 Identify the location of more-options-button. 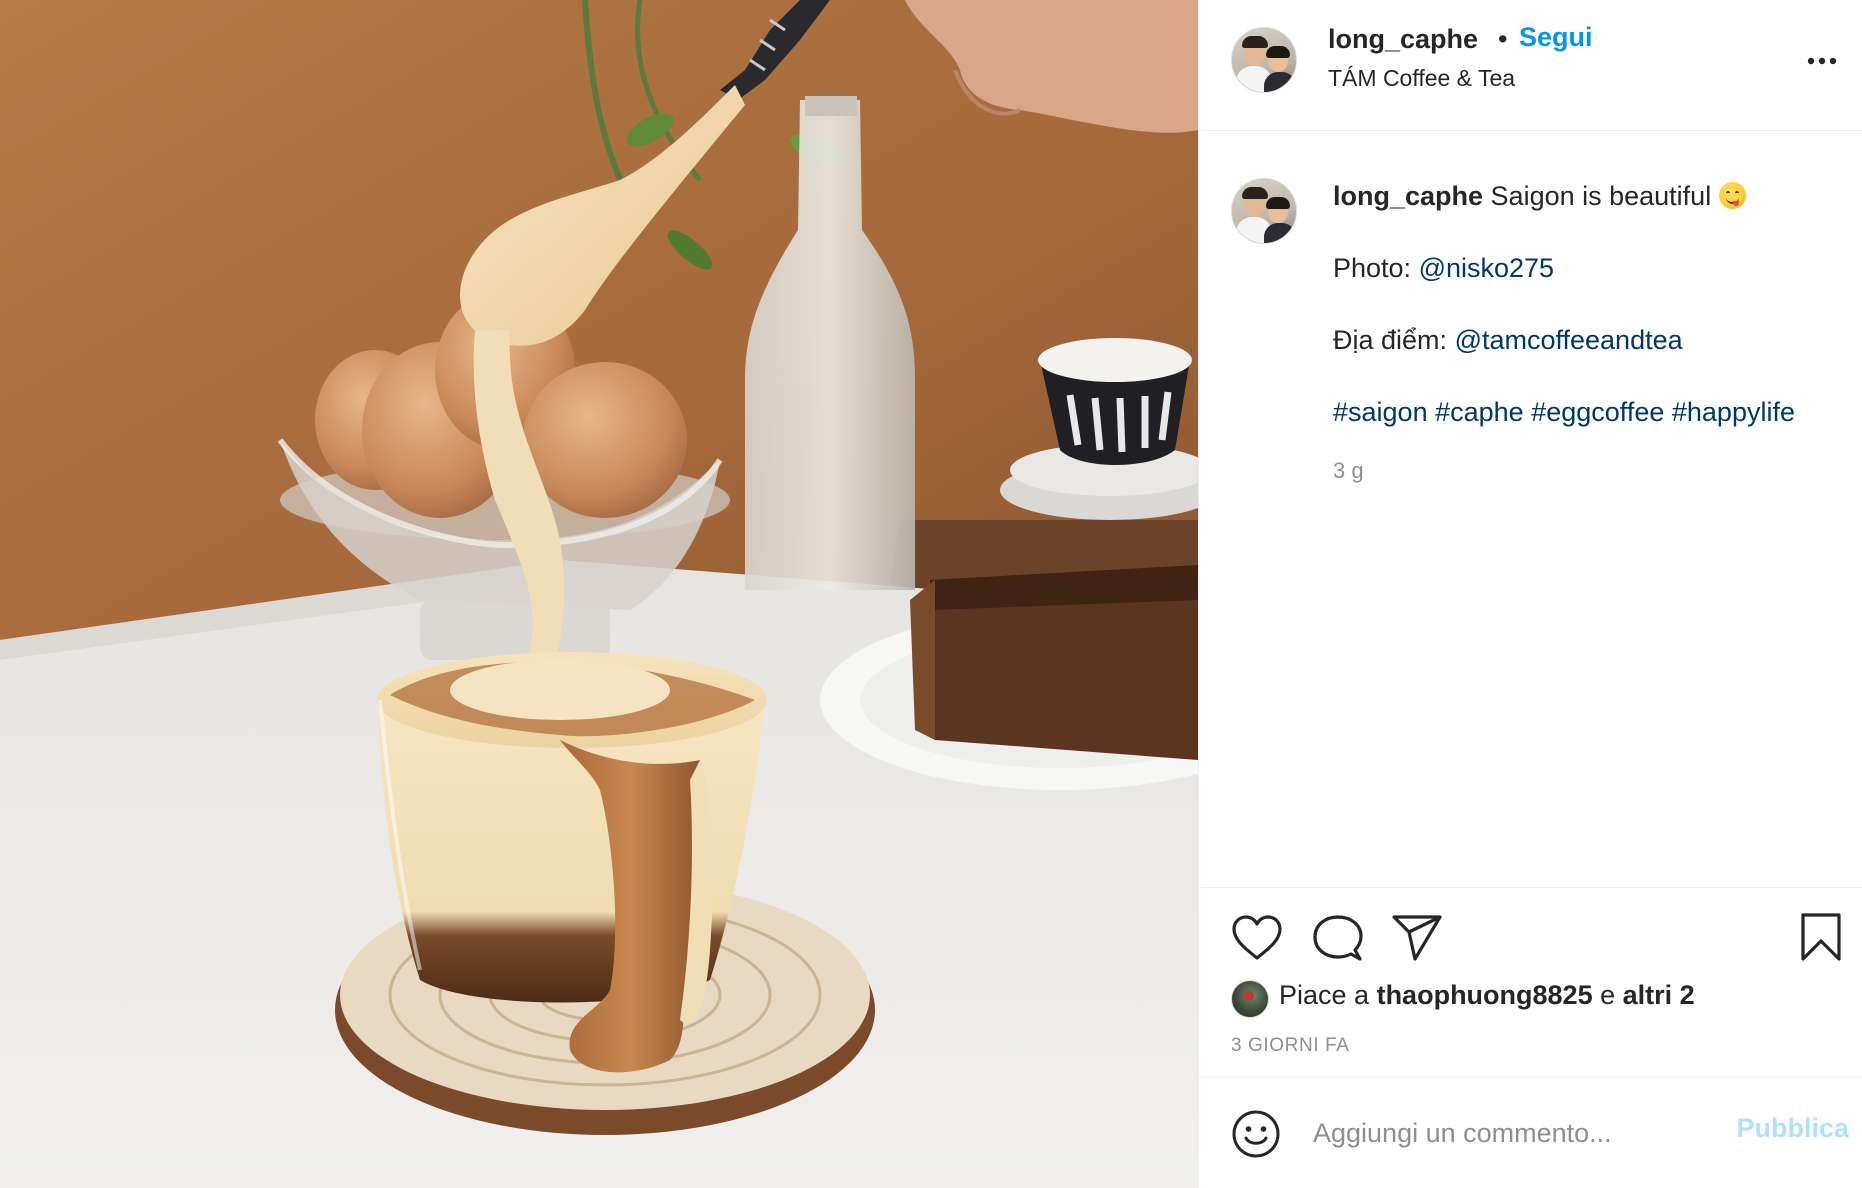
(1822, 61).